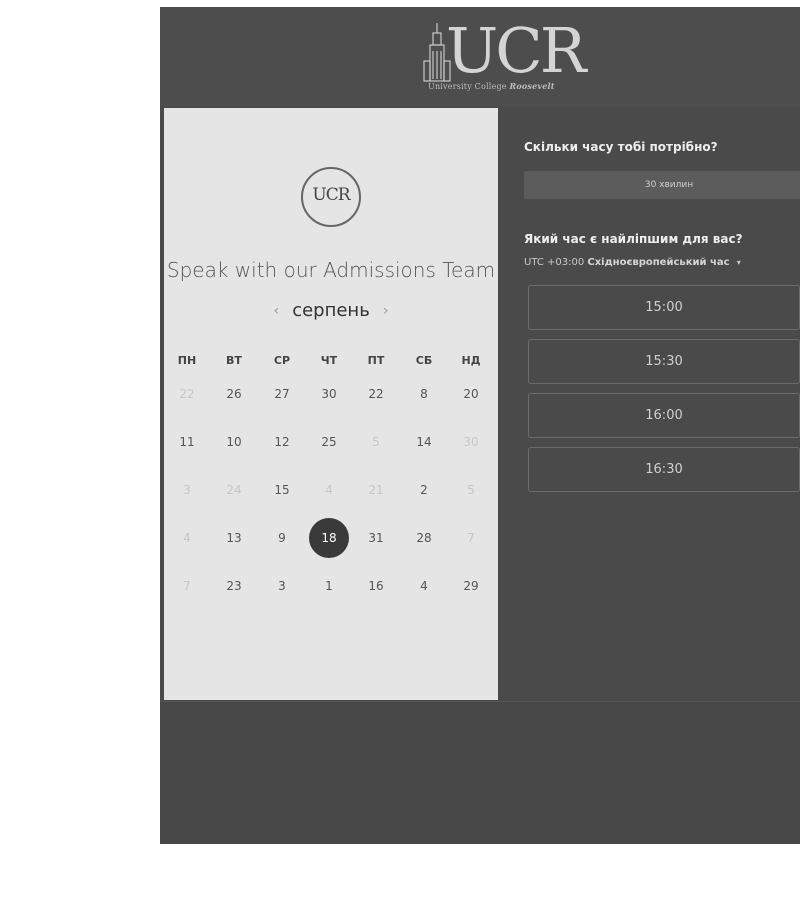 The height and width of the screenshot is (900, 800). I want to click on weekday-label: СР, so click(282, 360).